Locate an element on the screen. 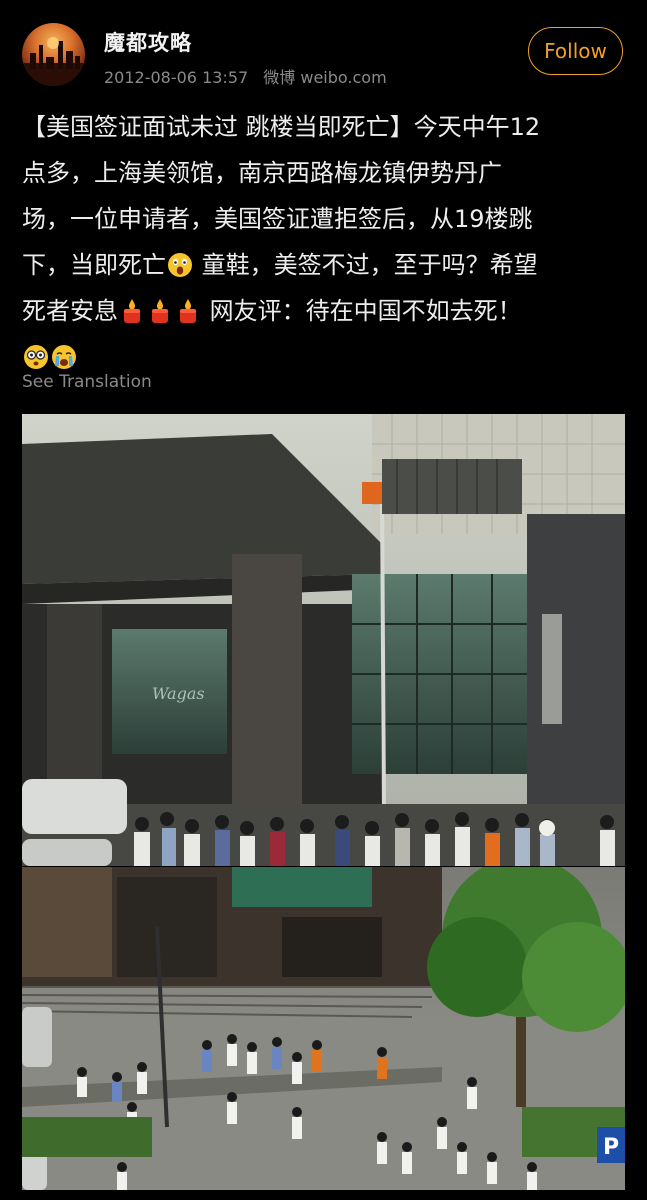 This screenshot has width=647, height=1200. shocked-face-emoji is located at coordinates (180, 265).